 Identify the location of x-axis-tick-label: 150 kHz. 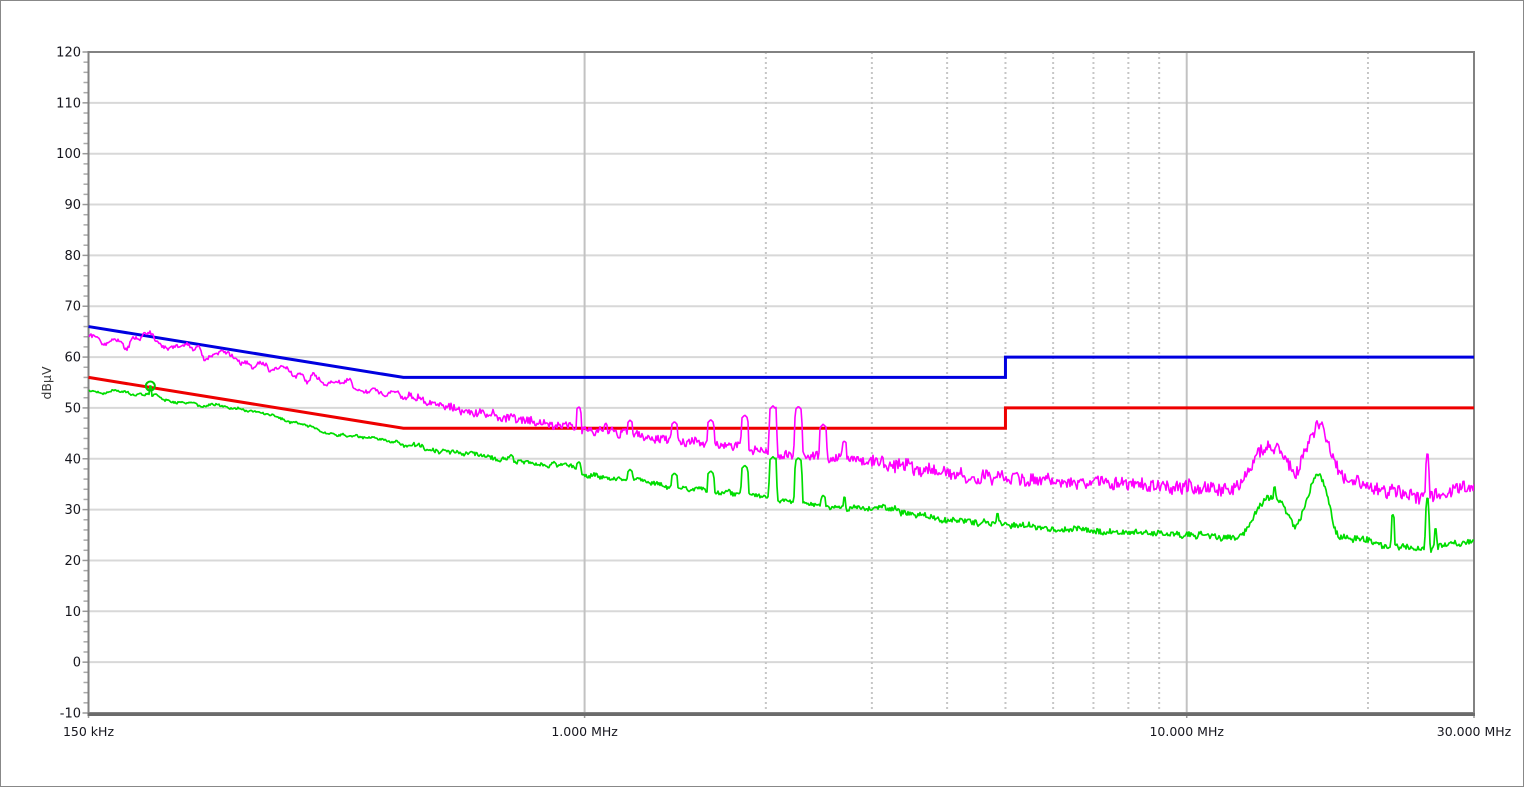
(88, 731).